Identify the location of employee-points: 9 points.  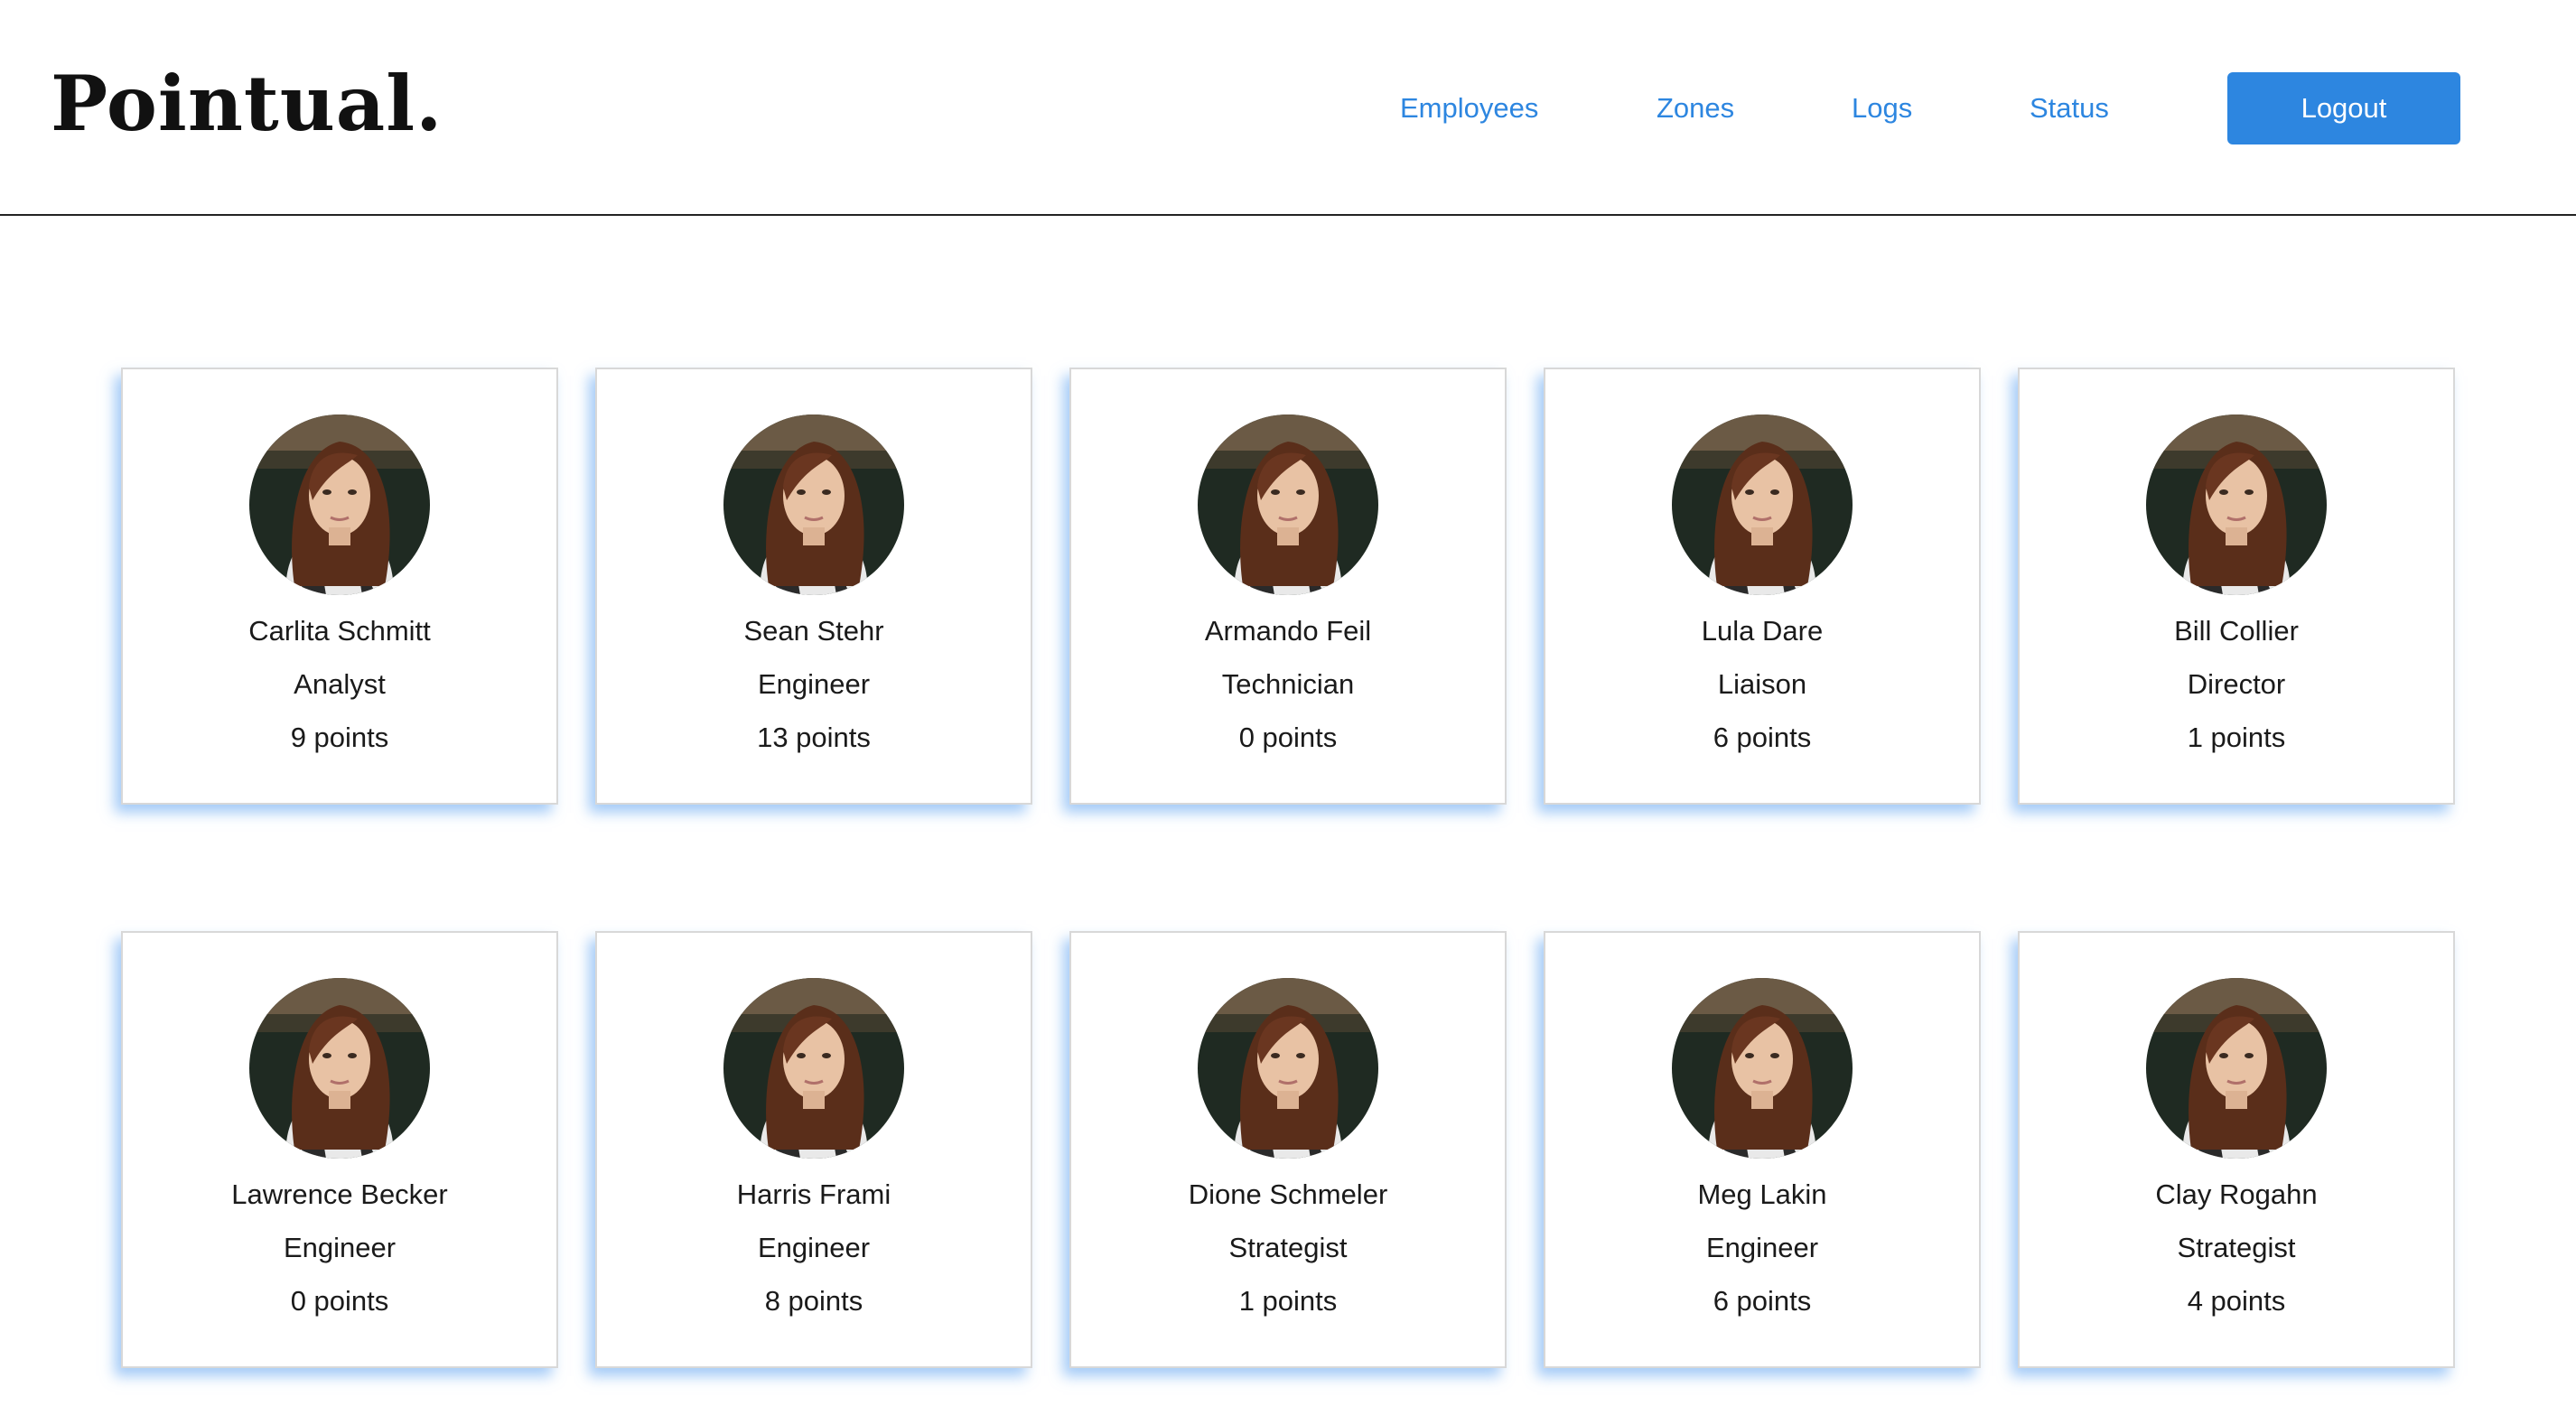
(339, 737).